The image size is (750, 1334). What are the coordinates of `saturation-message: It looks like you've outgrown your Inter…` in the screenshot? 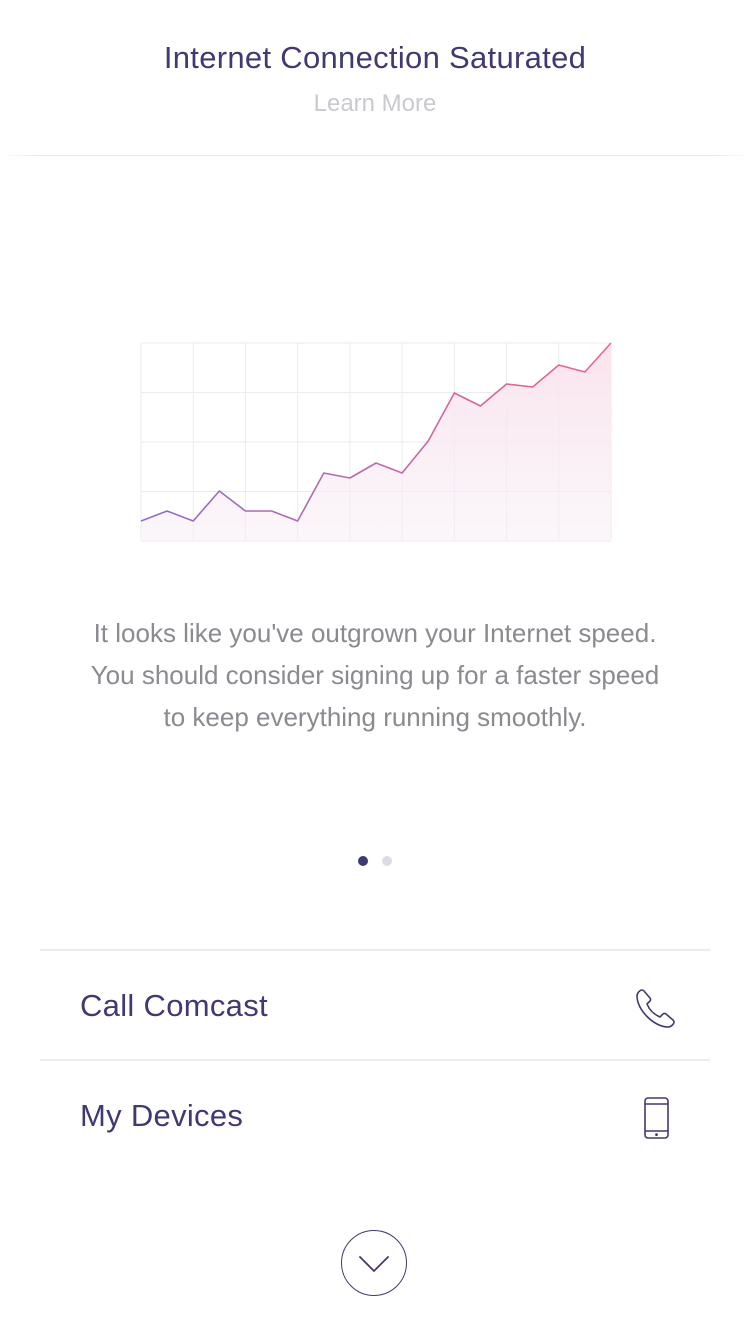 It's located at (375, 675).